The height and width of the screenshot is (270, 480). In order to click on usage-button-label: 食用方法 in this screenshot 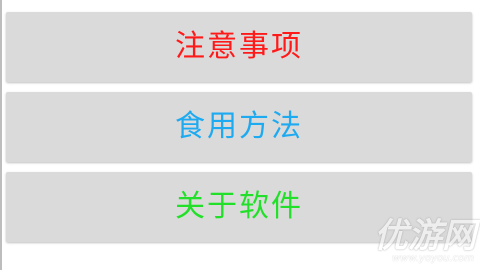, I will do `click(239, 126)`.